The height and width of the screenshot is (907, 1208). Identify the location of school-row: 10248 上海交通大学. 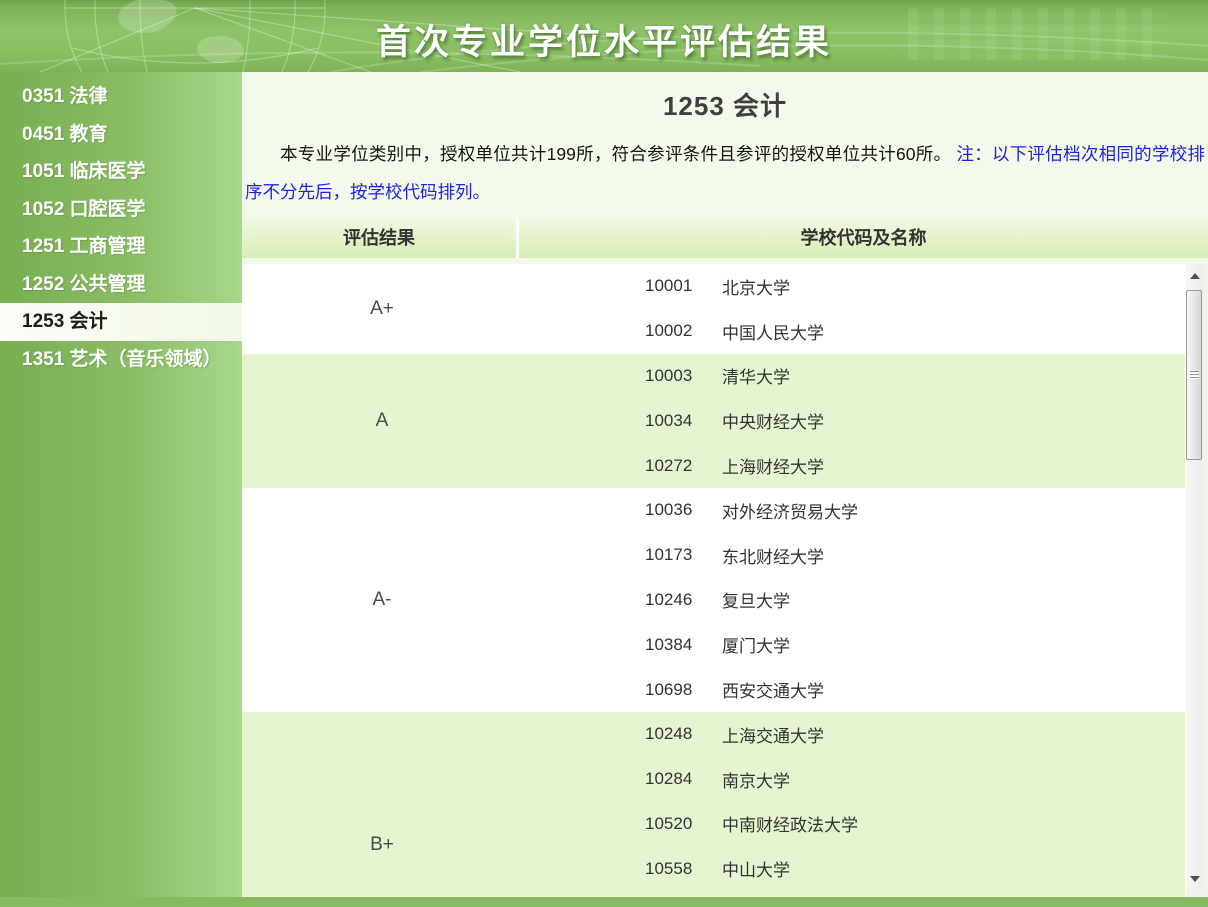
(853, 734).